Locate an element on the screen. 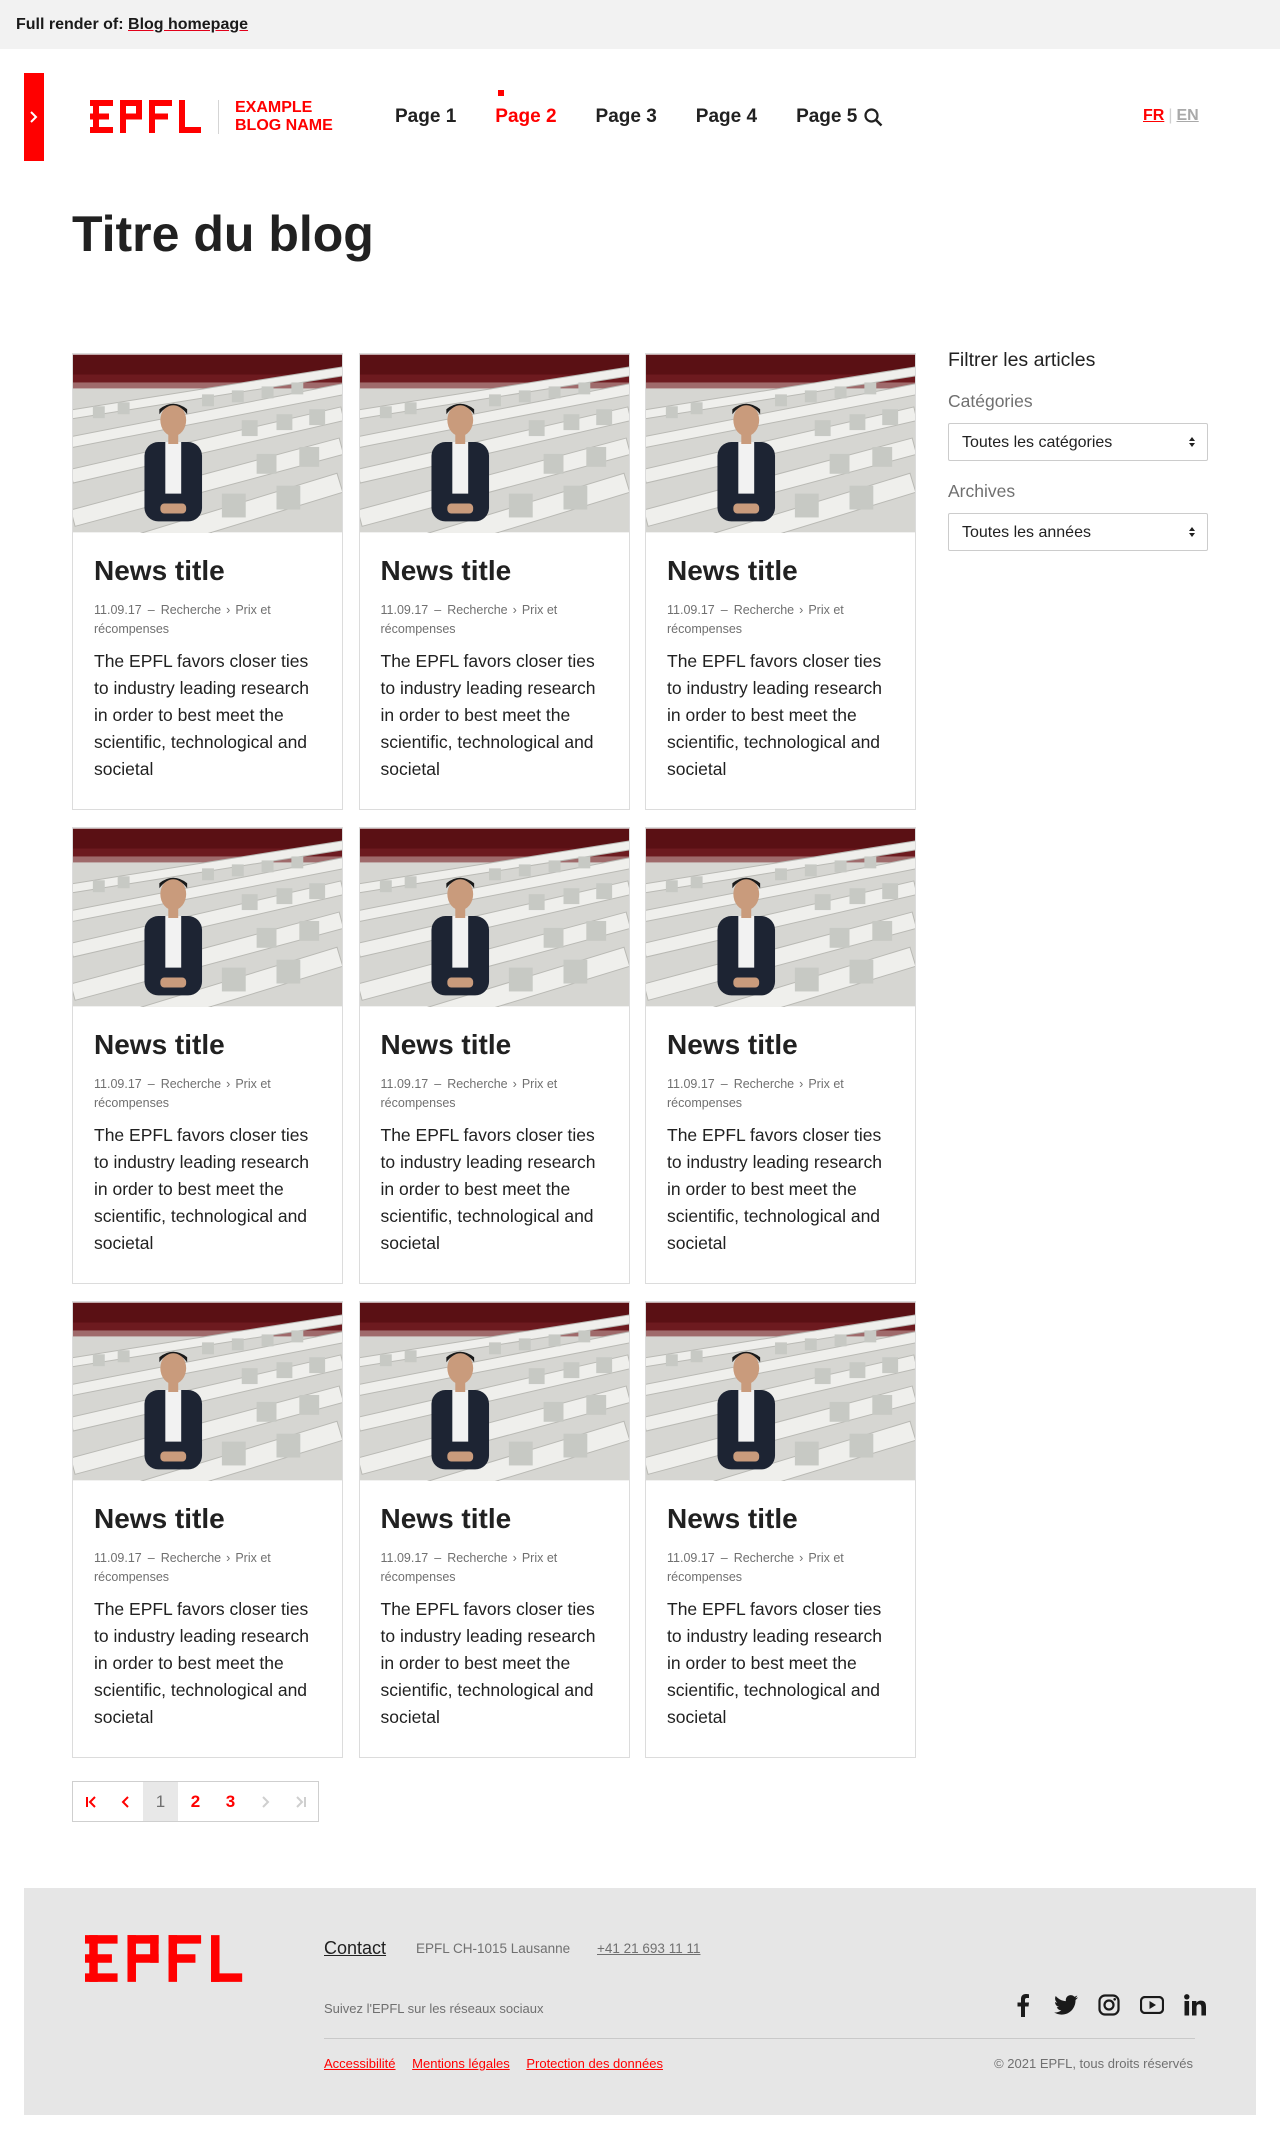 This screenshot has height=2138, width=1280. nav-item-page-1: Page 1 is located at coordinates (425, 117).